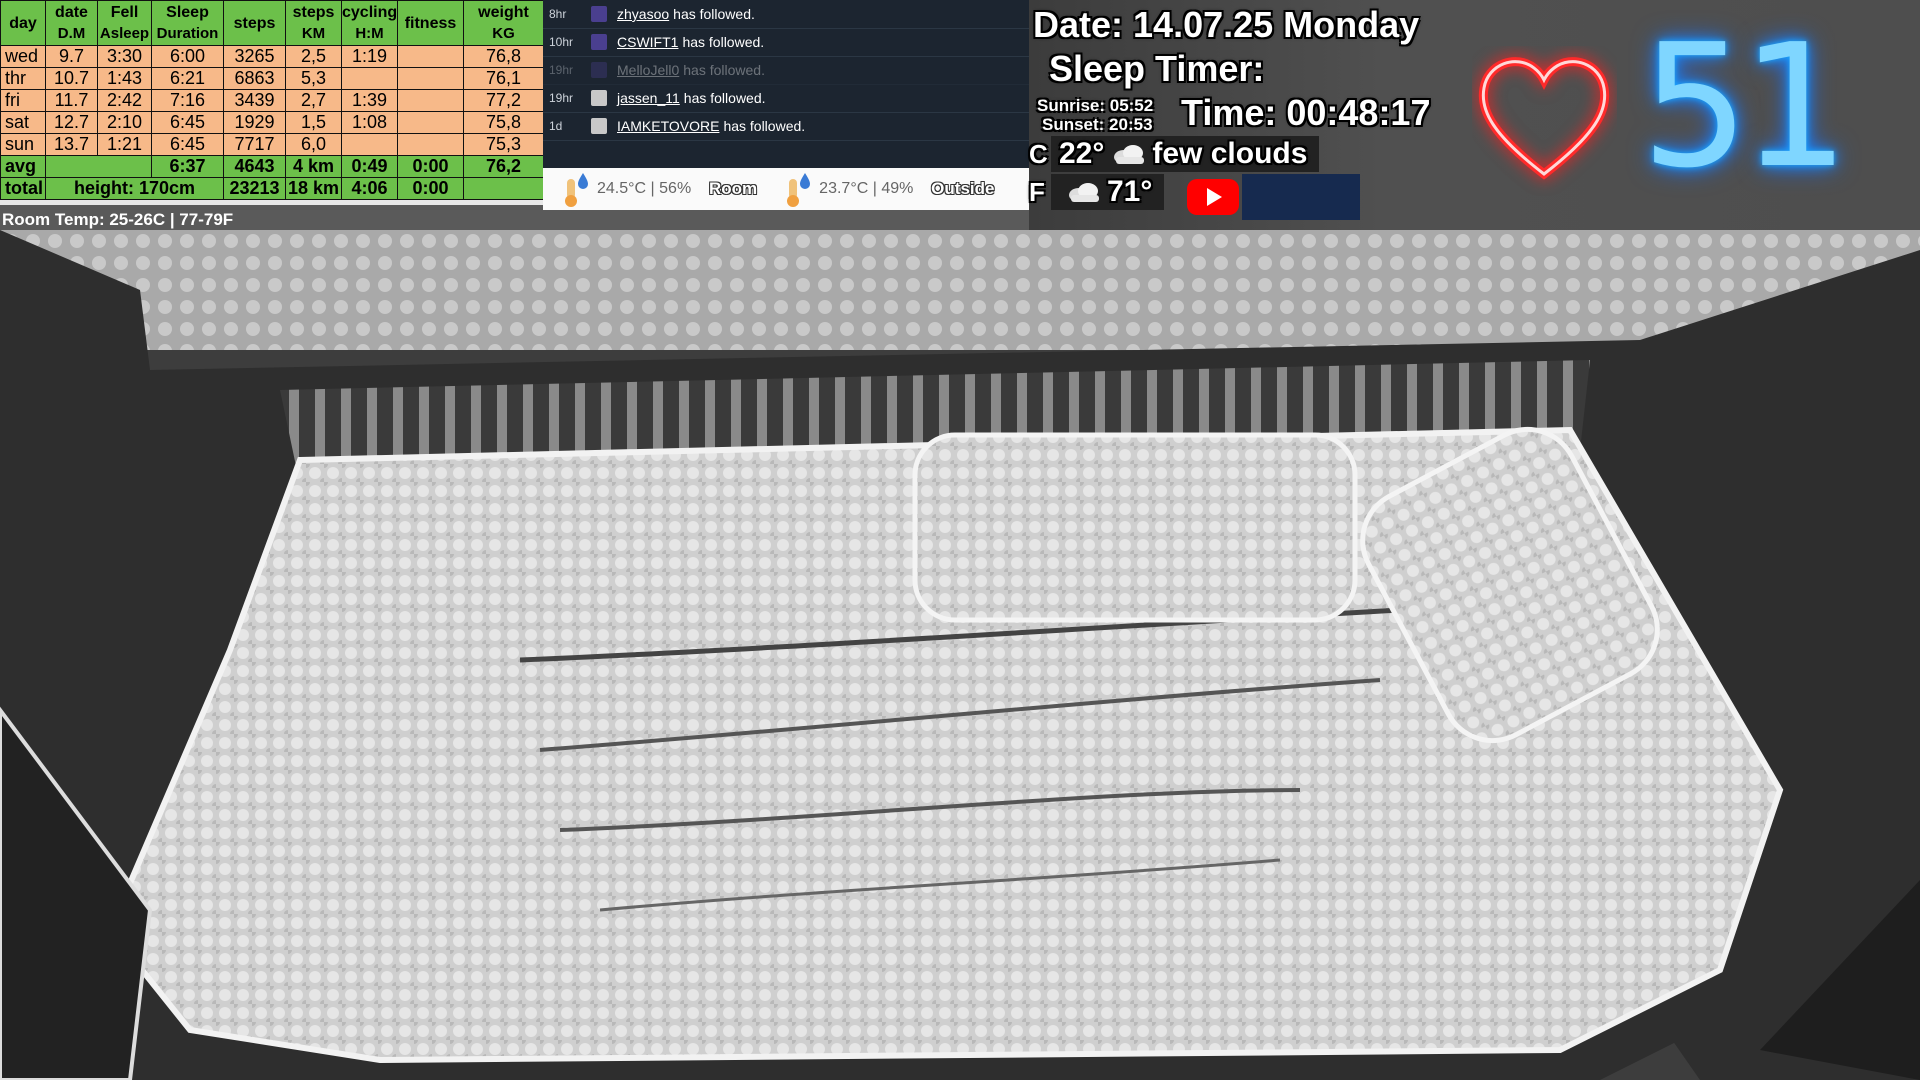 This screenshot has width=1920, height=1080. What do you see at coordinates (1037, 191) in the screenshot?
I see `fahrenheit-letter: F` at bounding box center [1037, 191].